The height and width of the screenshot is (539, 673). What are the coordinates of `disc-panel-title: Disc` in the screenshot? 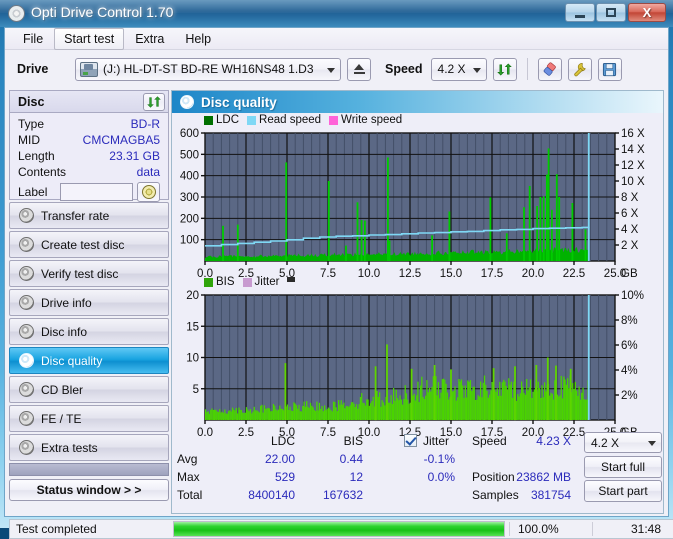 It's located at (31, 101).